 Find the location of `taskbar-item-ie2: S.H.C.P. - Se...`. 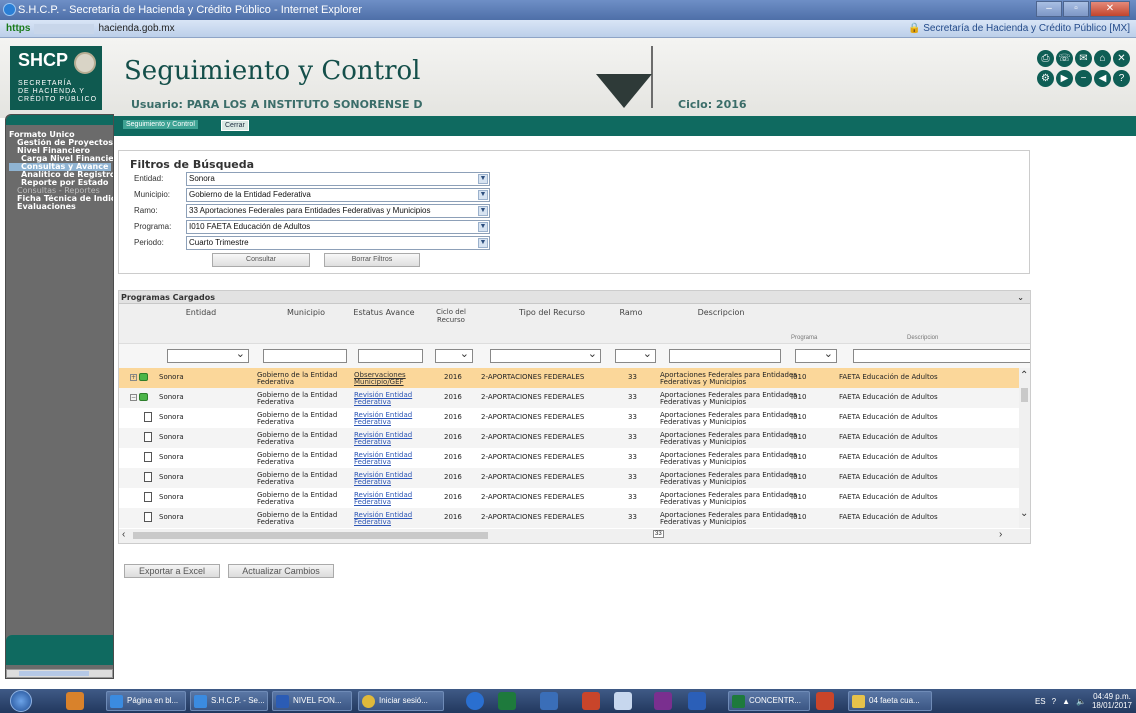

taskbar-item-ie2: S.H.C.P. - Se... is located at coordinates (229, 701).